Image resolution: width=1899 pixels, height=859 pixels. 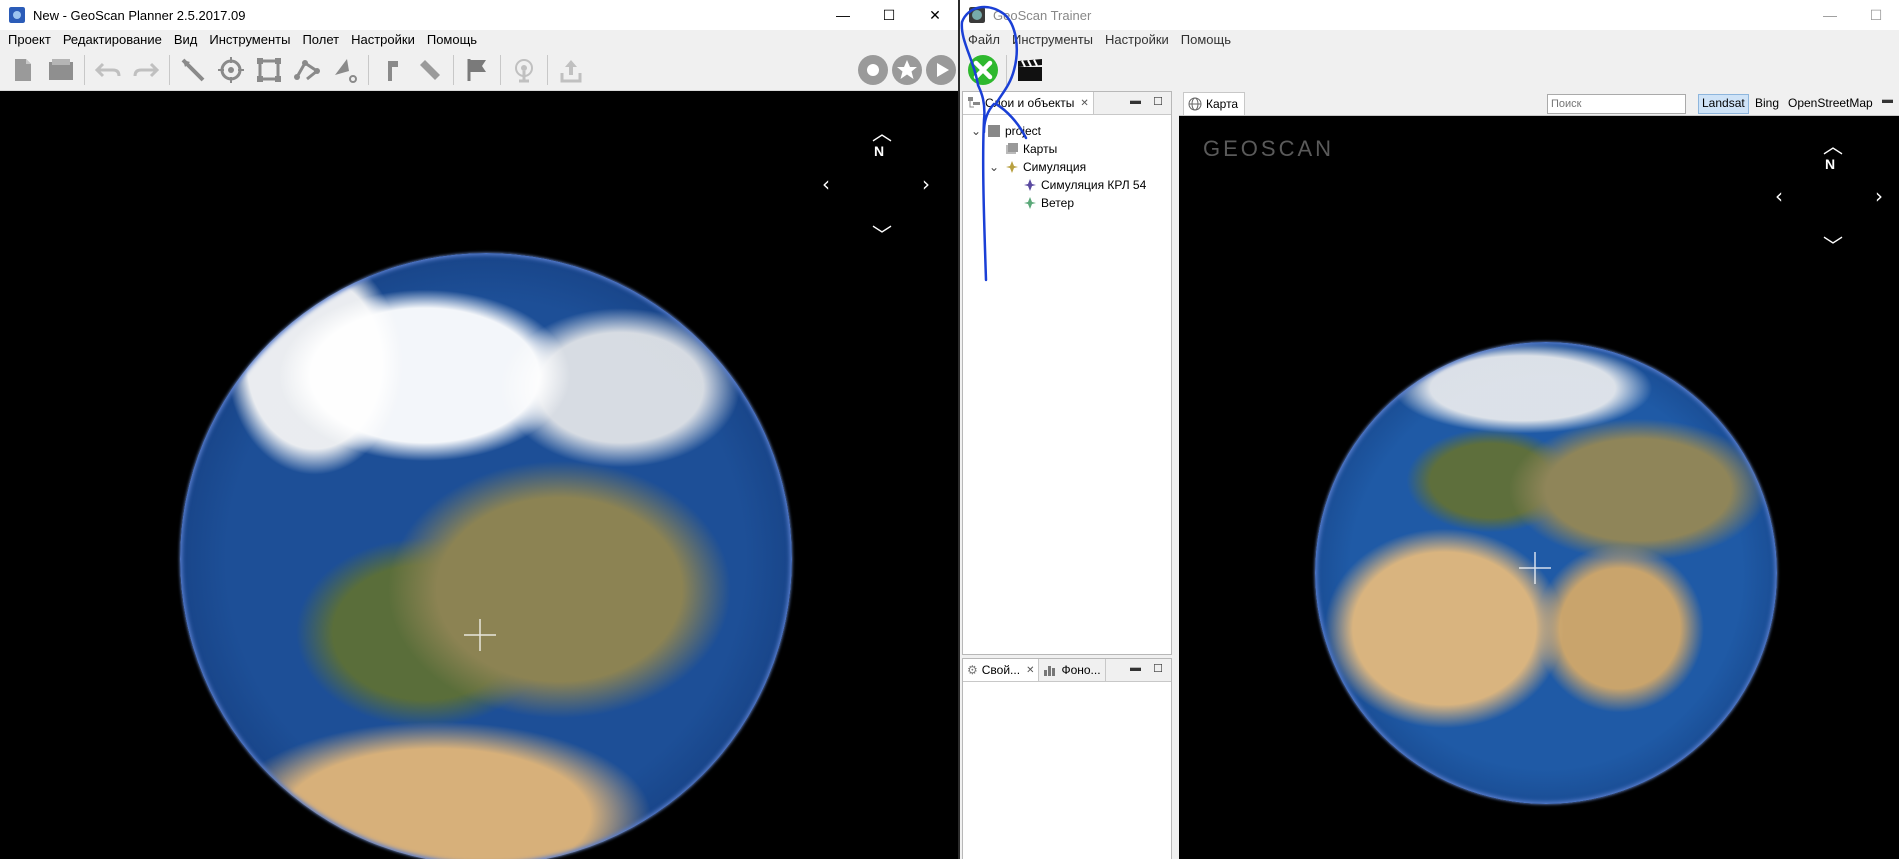 I want to click on tree-row-drone: Симуляция КРЛ 54, so click(x=1058, y=185).